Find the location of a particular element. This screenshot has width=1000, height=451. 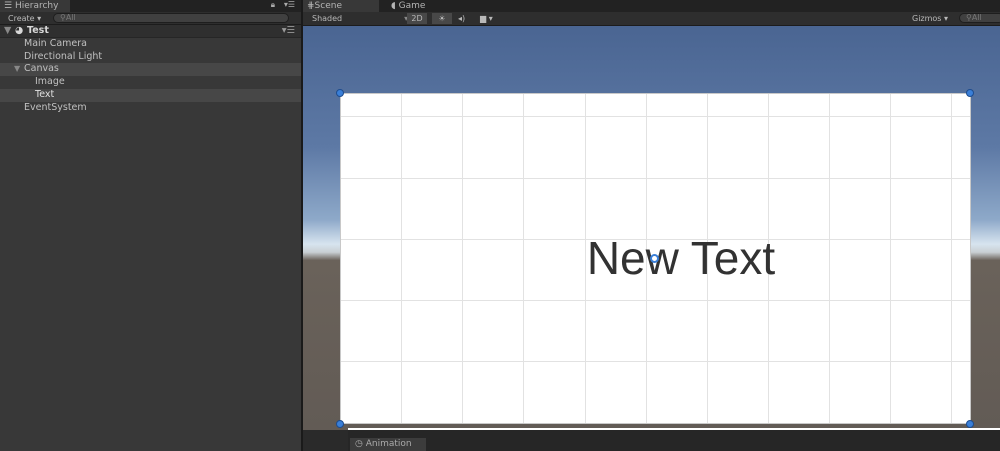

tab-game: ◖ Game is located at coordinates (409, 6).